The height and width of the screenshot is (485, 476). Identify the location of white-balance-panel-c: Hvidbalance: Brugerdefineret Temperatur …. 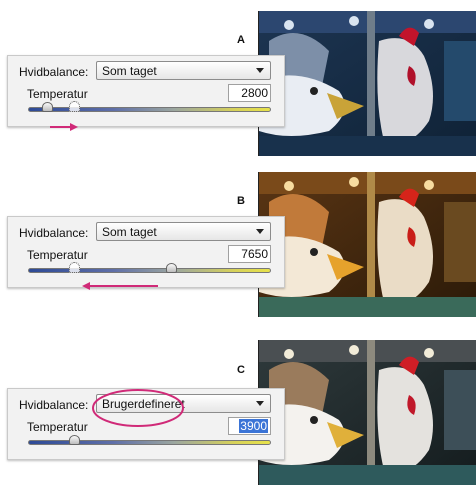
(146, 424).